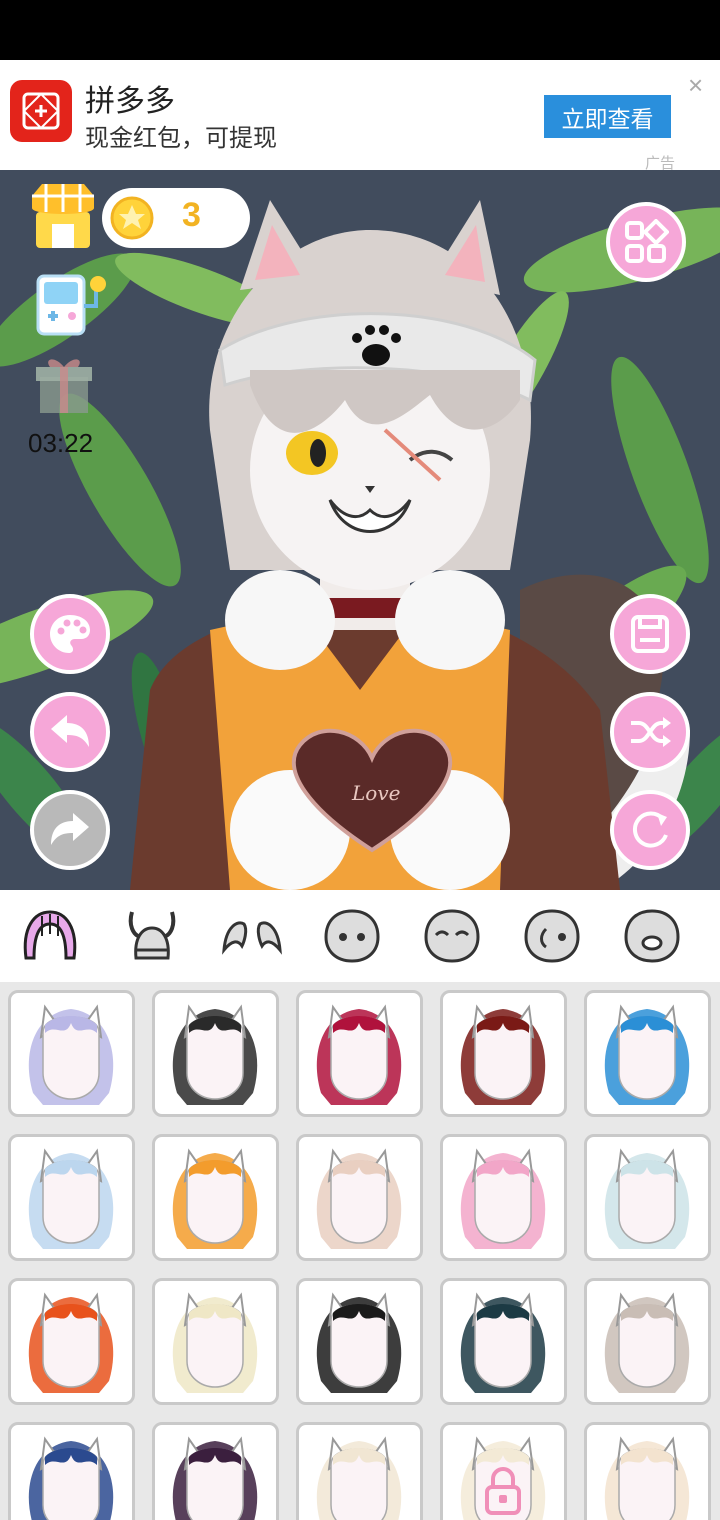 This screenshot has width=720, height=1520. What do you see at coordinates (132, 218) in the screenshot?
I see `coin-icon` at bounding box center [132, 218].